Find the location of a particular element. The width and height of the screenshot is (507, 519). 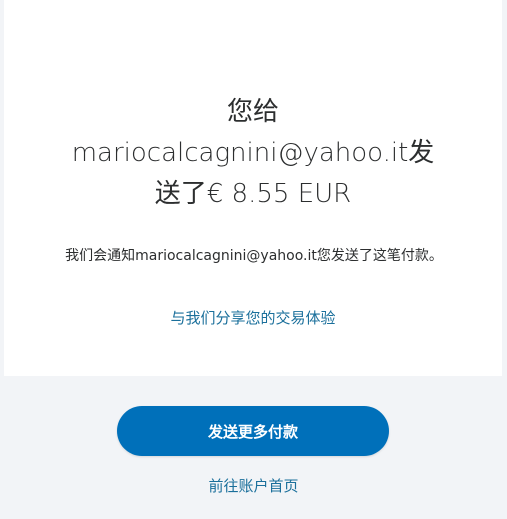

notification-text: 我们会通知mariocalcagnini@yahoo.it您发送了这笔付款。 is located at coordinates (254, 256).